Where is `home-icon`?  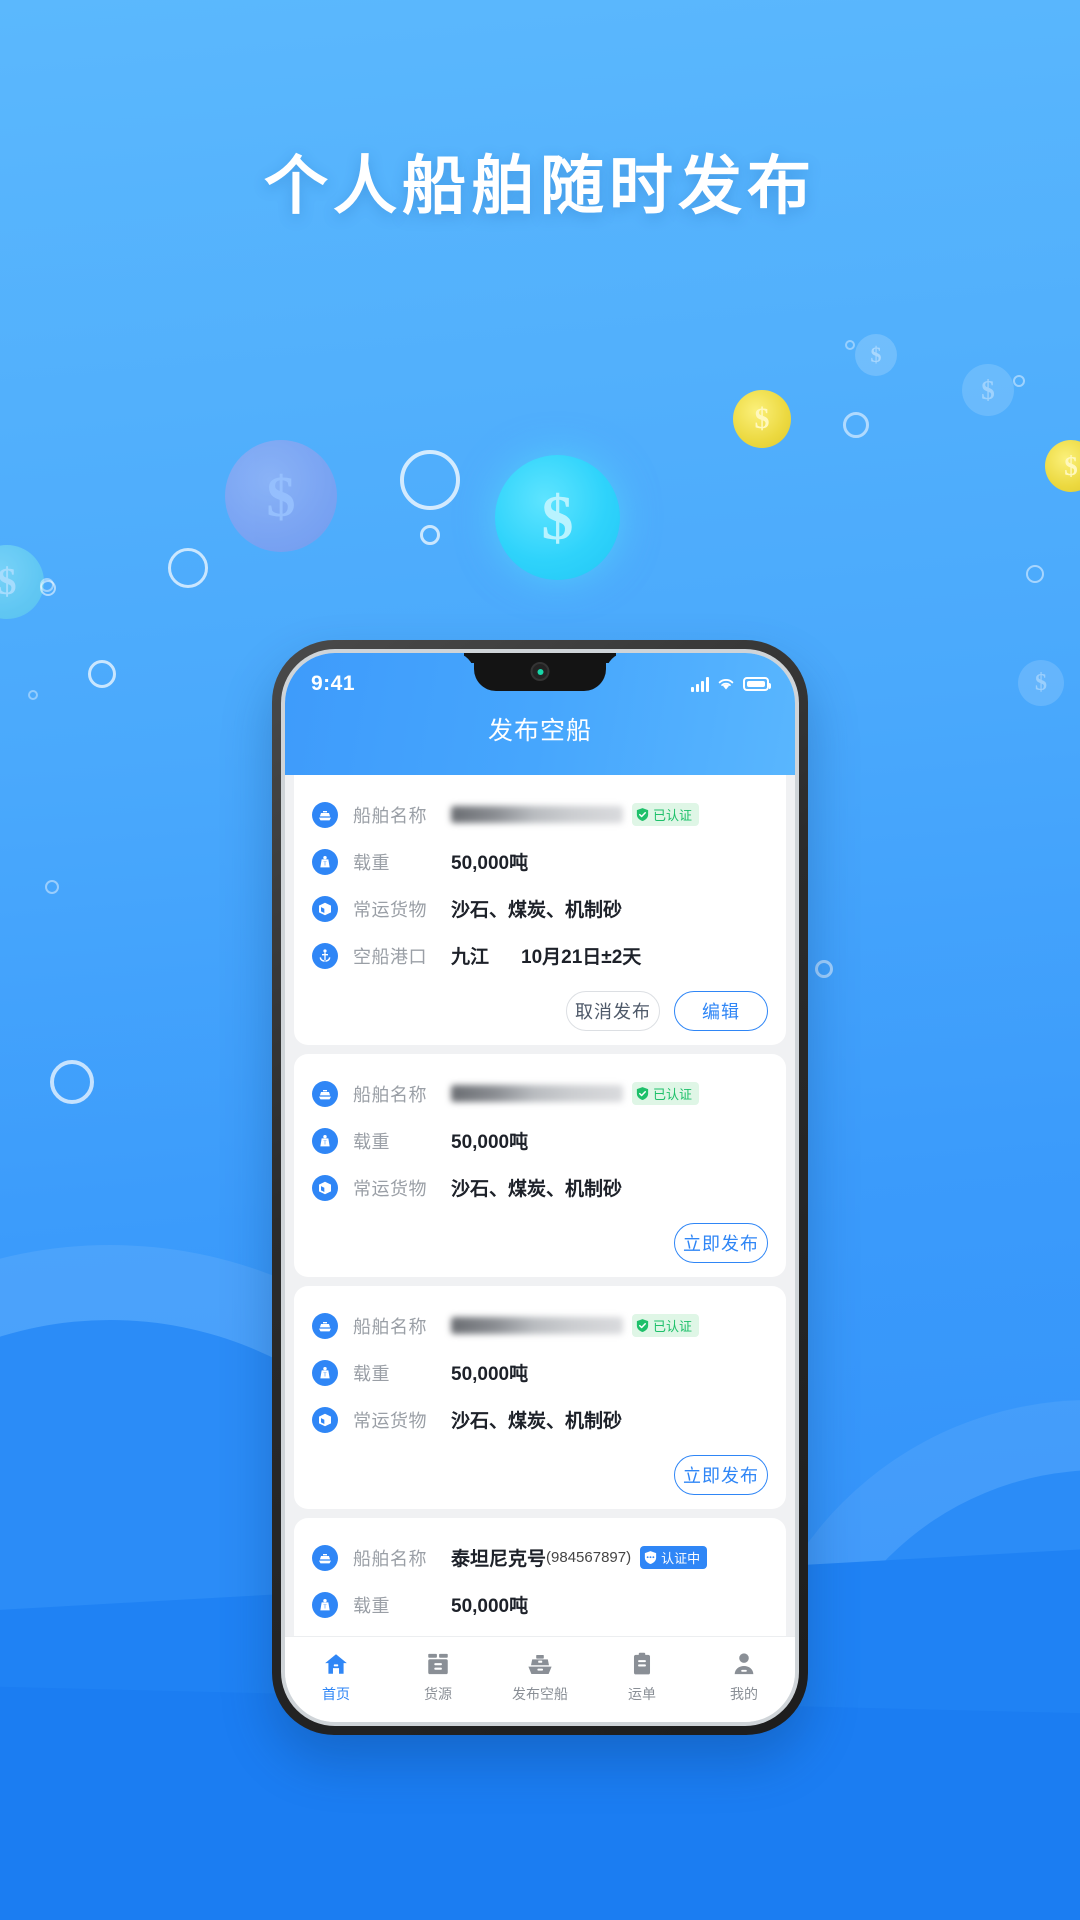 home-icon is located at coordinates (336, 1664).